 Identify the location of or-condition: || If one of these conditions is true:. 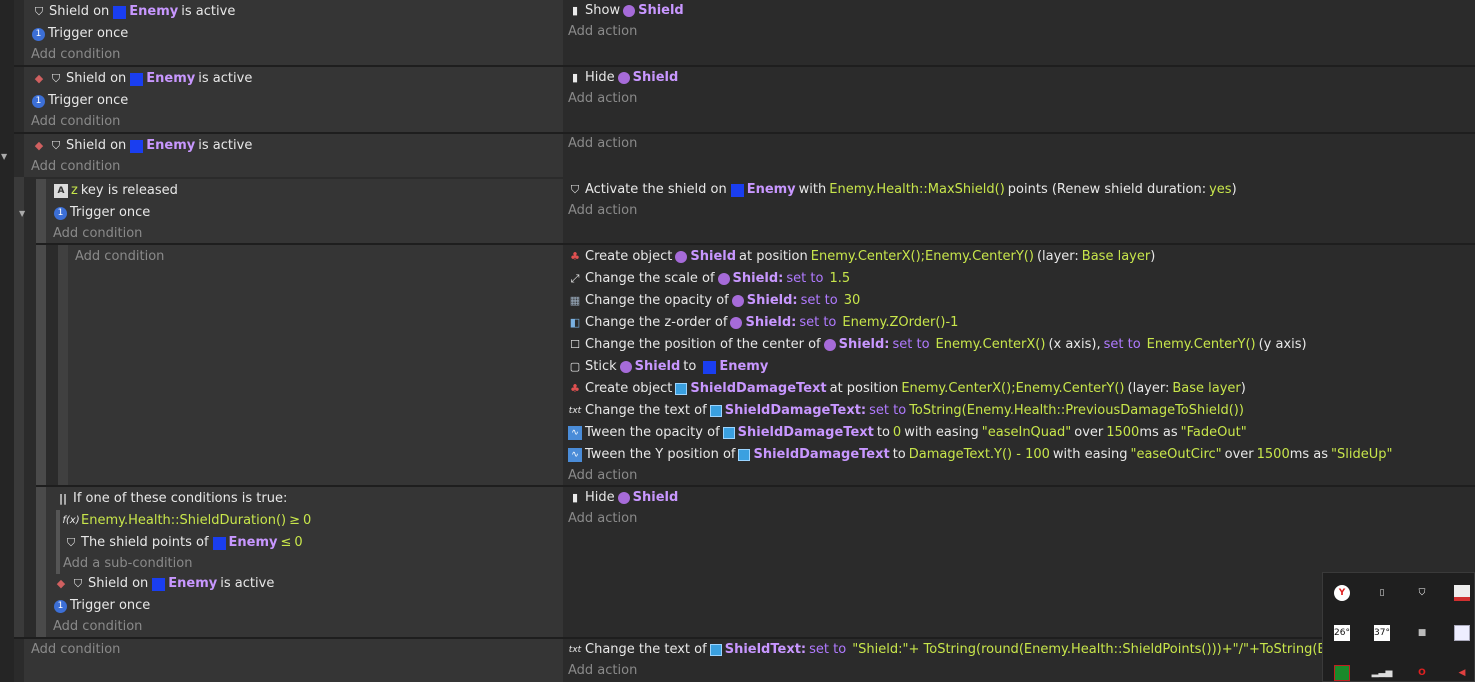
(171, 499).